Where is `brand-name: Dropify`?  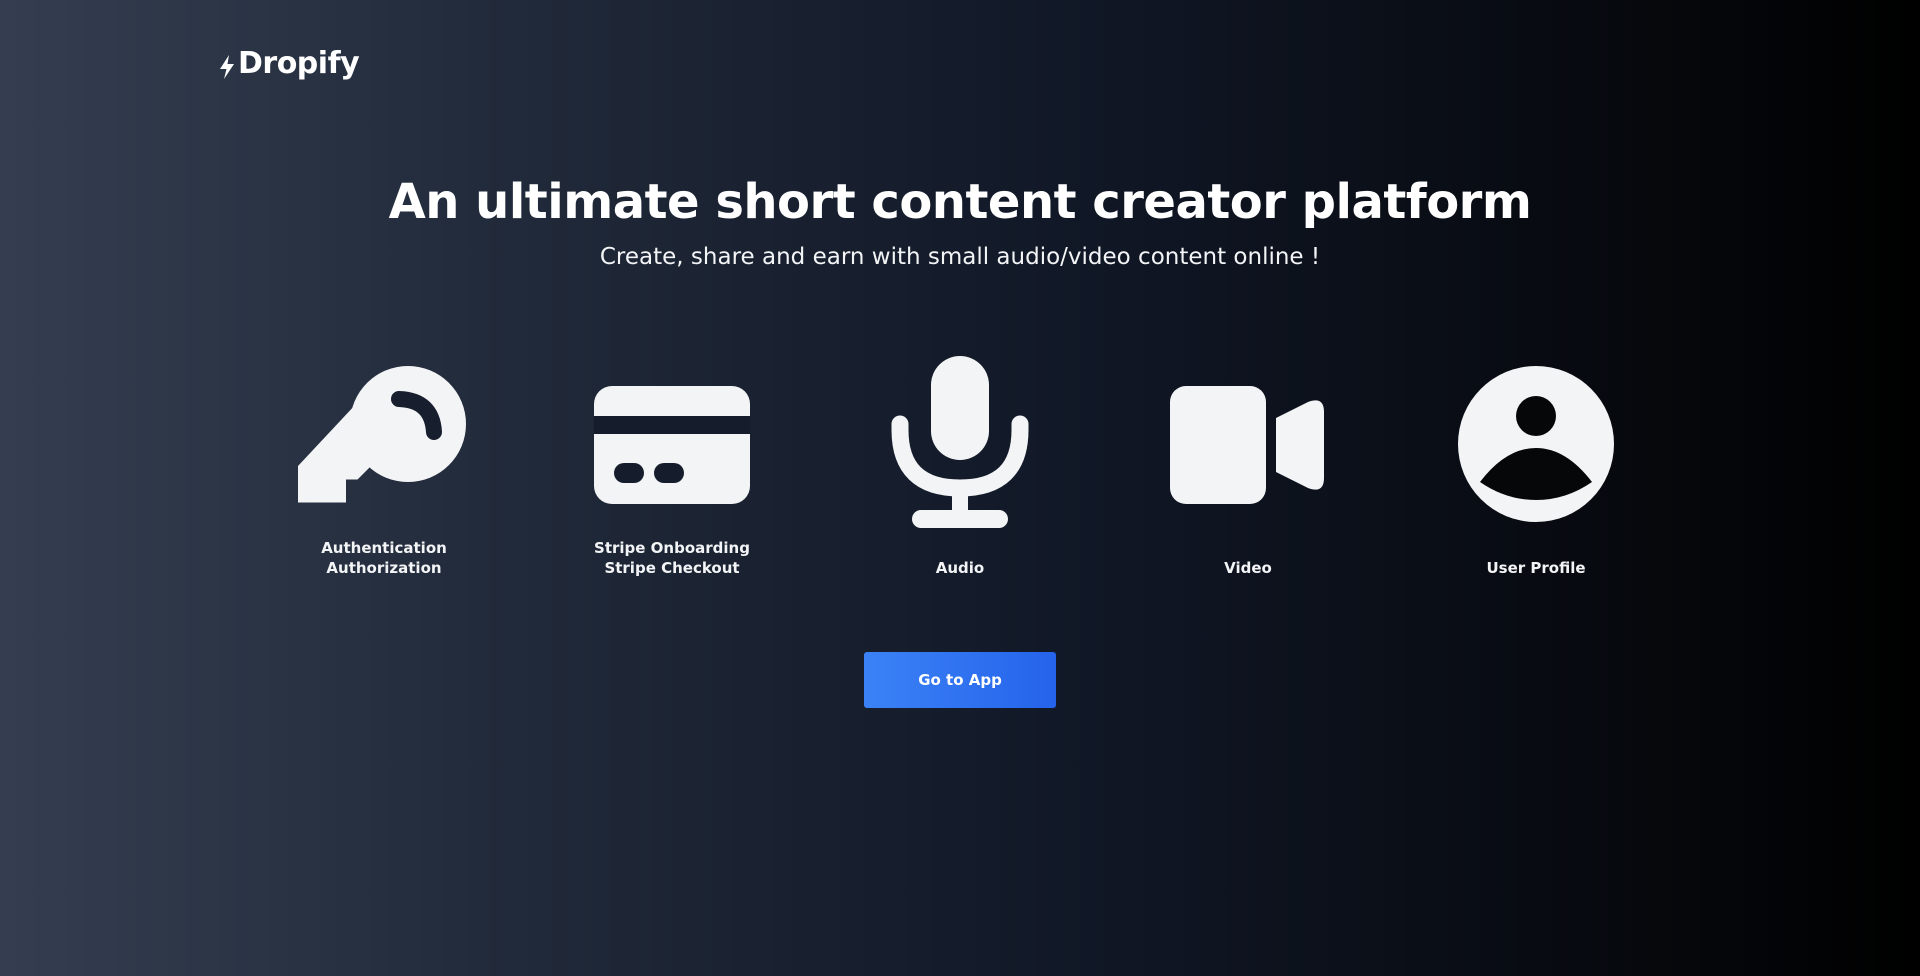
brand-name: Dropify is located at coordinates (299, 63).